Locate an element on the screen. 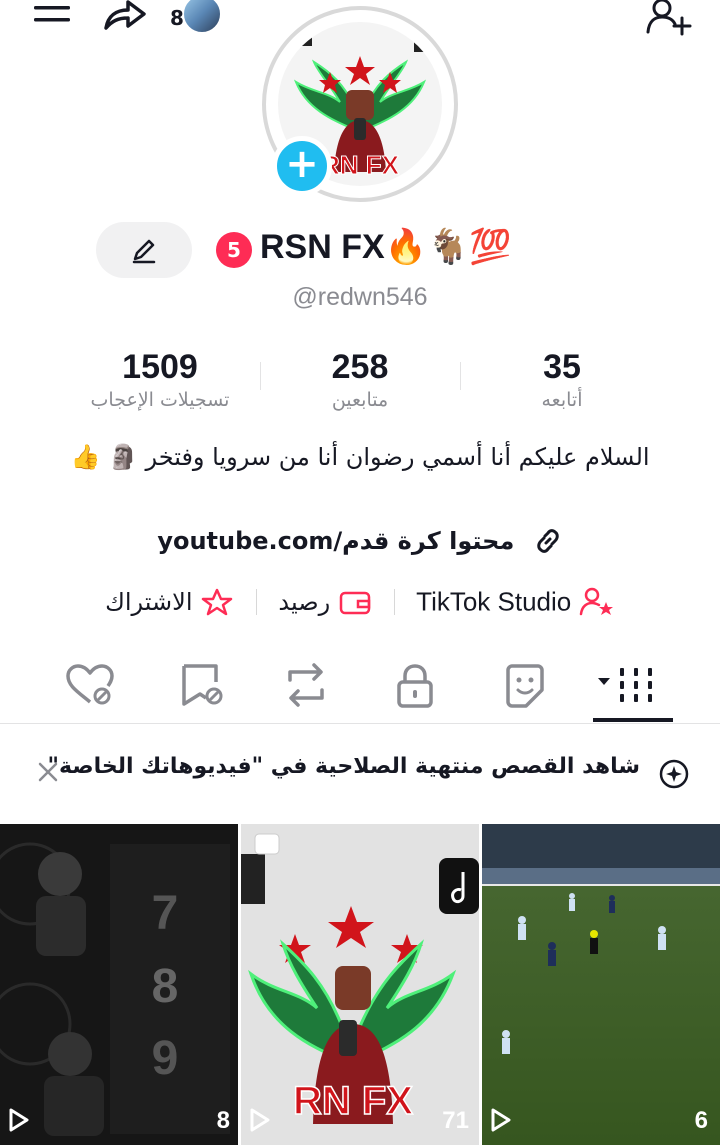 The height and width of the screenshot is (1145, 720). wallet-icon is located at coordinates (355, 603).